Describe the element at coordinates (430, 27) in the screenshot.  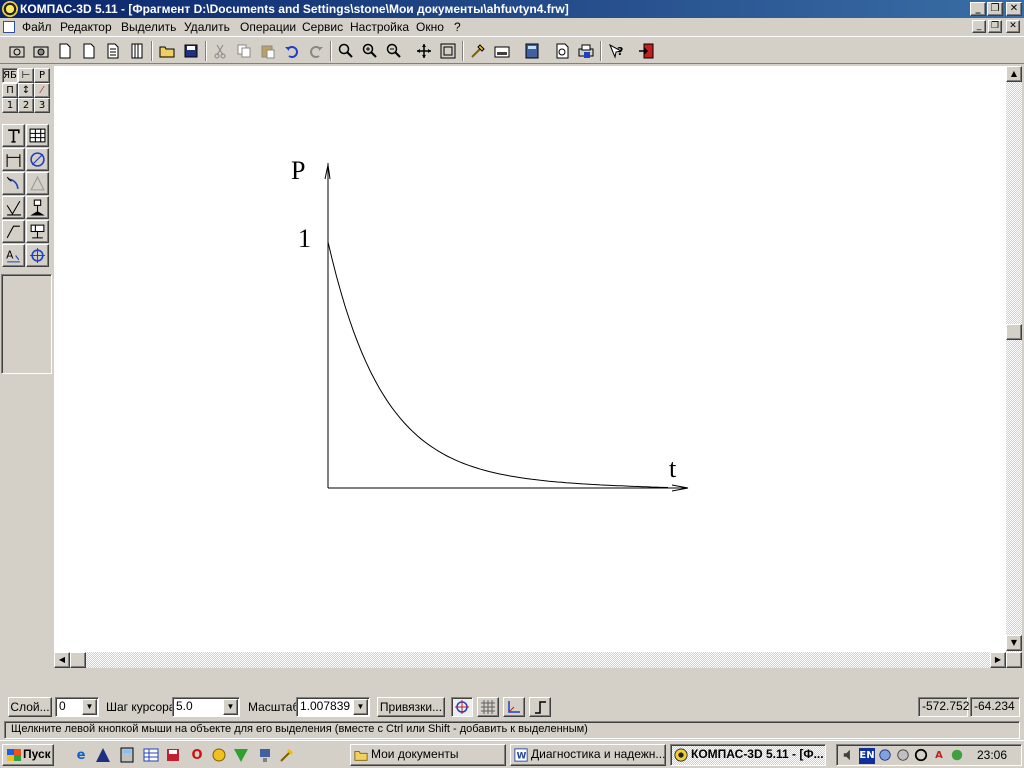
I see `menu-window: Окно` at that location.